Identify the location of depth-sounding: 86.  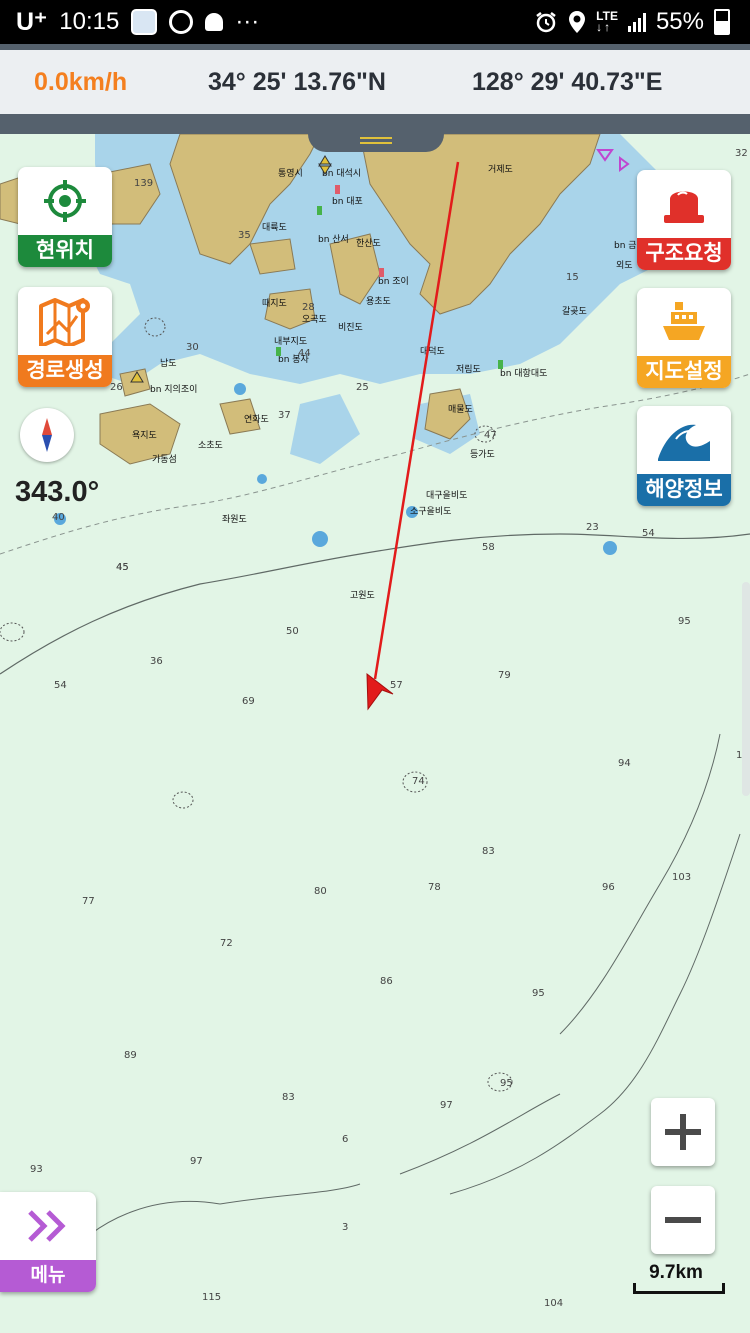
(386, 981).